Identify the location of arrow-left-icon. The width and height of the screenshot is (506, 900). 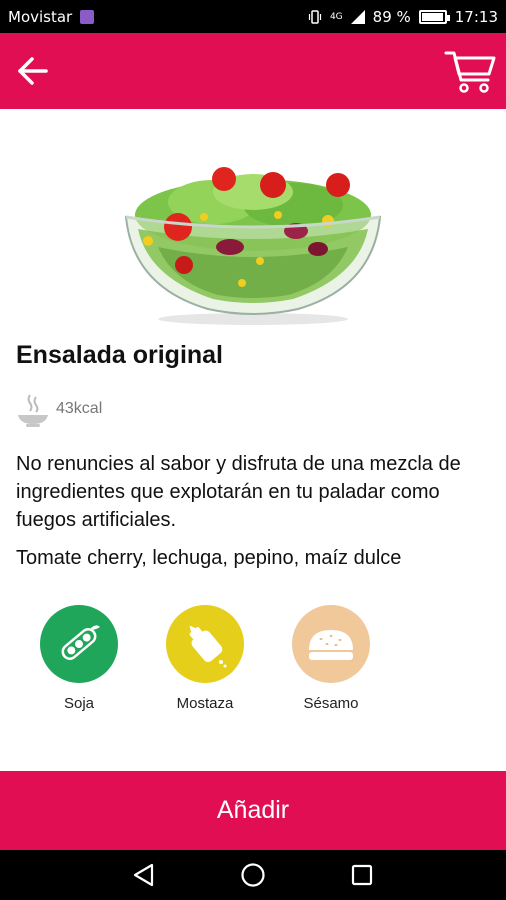
(33, 71).